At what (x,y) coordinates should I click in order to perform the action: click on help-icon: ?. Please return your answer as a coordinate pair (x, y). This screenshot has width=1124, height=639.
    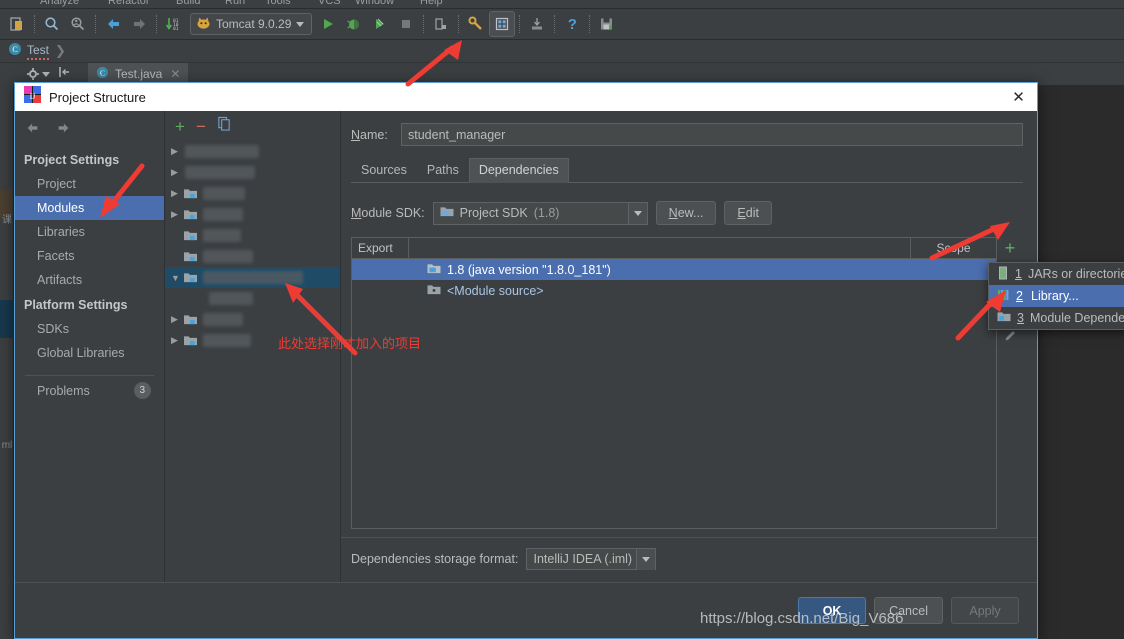
    Looking at the image, I should click on (572, 24).